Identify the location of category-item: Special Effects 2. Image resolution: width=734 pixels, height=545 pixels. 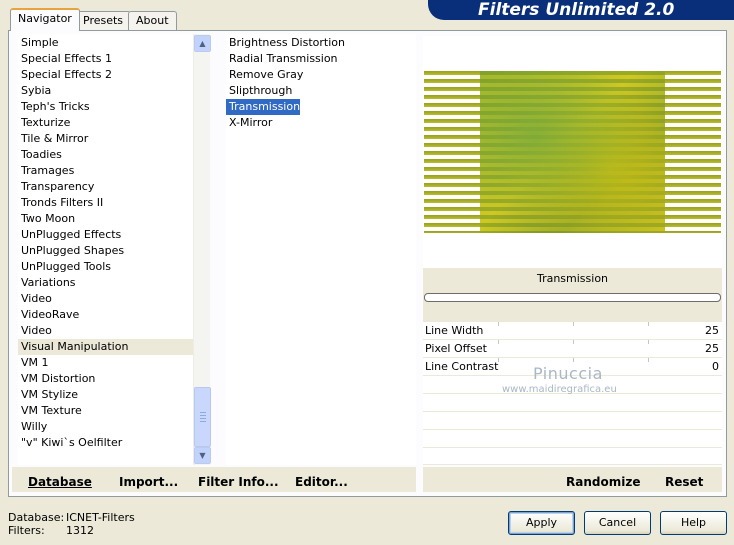
(105, 75).